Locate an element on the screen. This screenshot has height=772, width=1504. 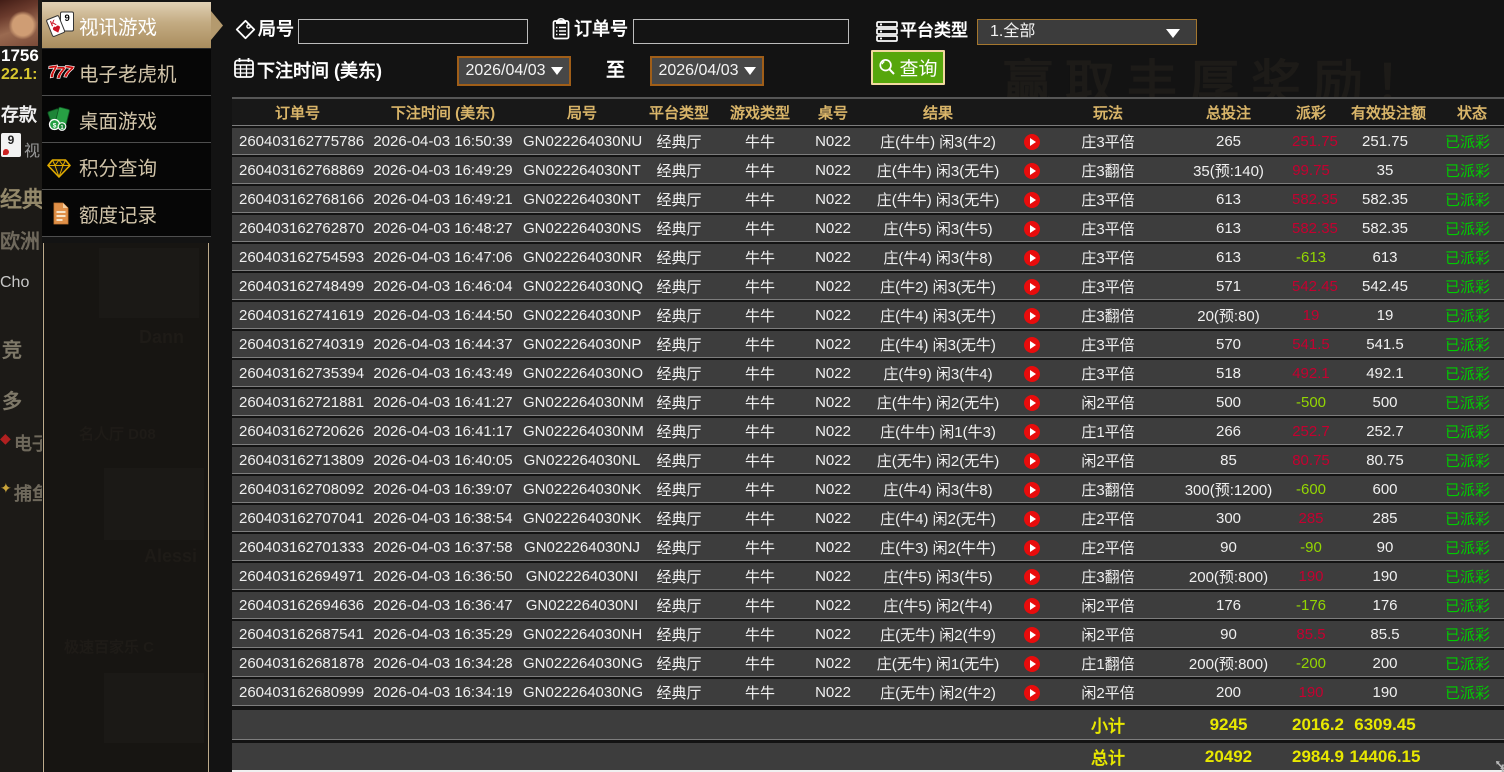
svg-text: 7 is located at coordinates (68, 72).